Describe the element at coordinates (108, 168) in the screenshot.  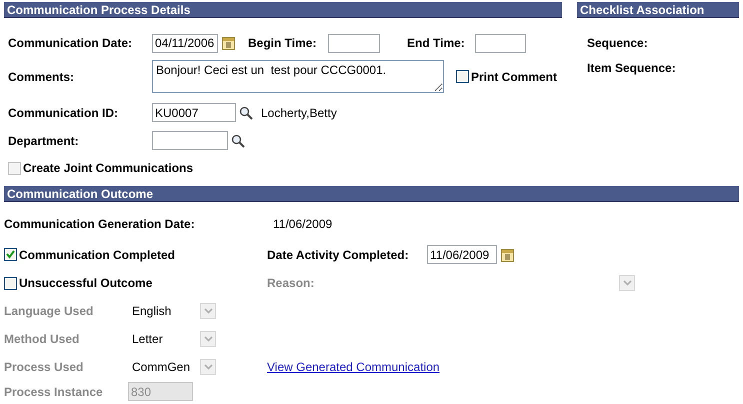
I see `checkbox-label: Create Joint Communications` at that location.